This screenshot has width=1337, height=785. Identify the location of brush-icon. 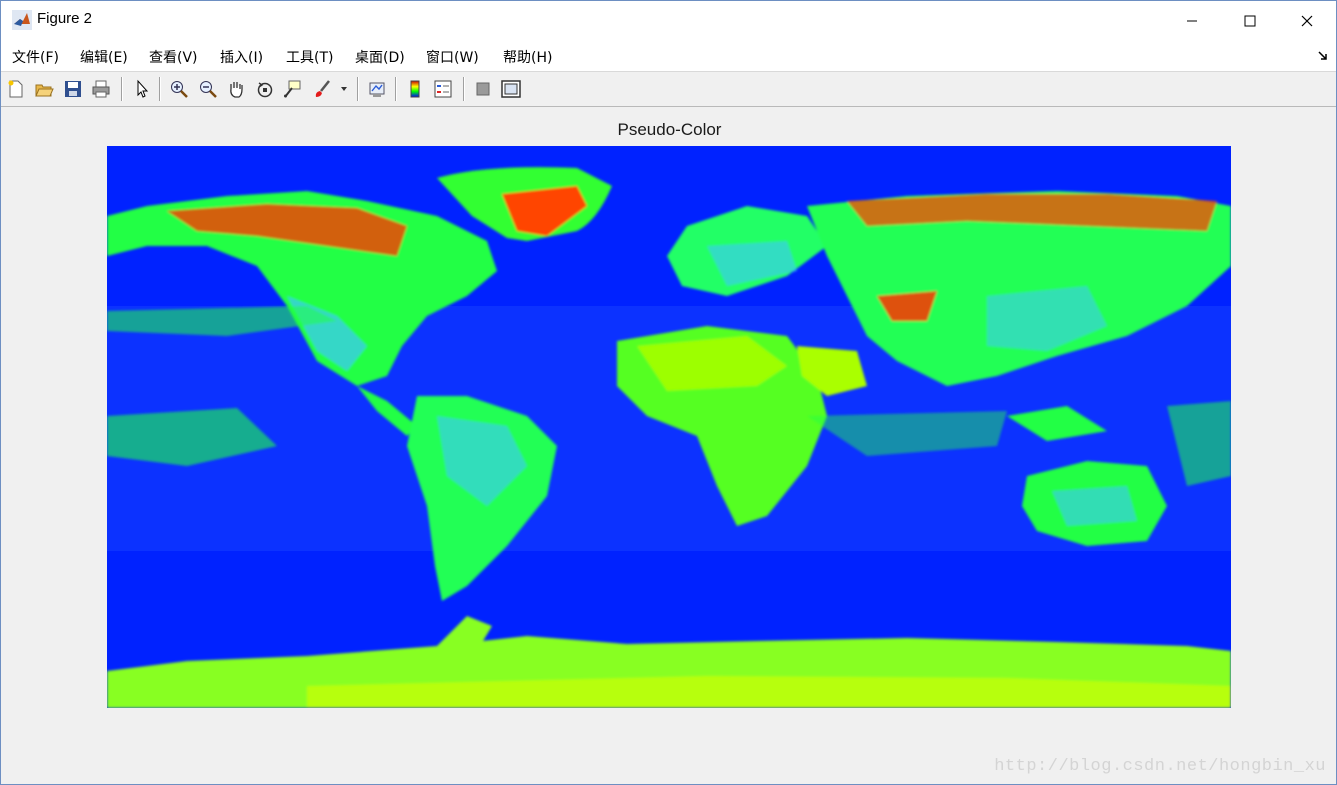
(322, 88).